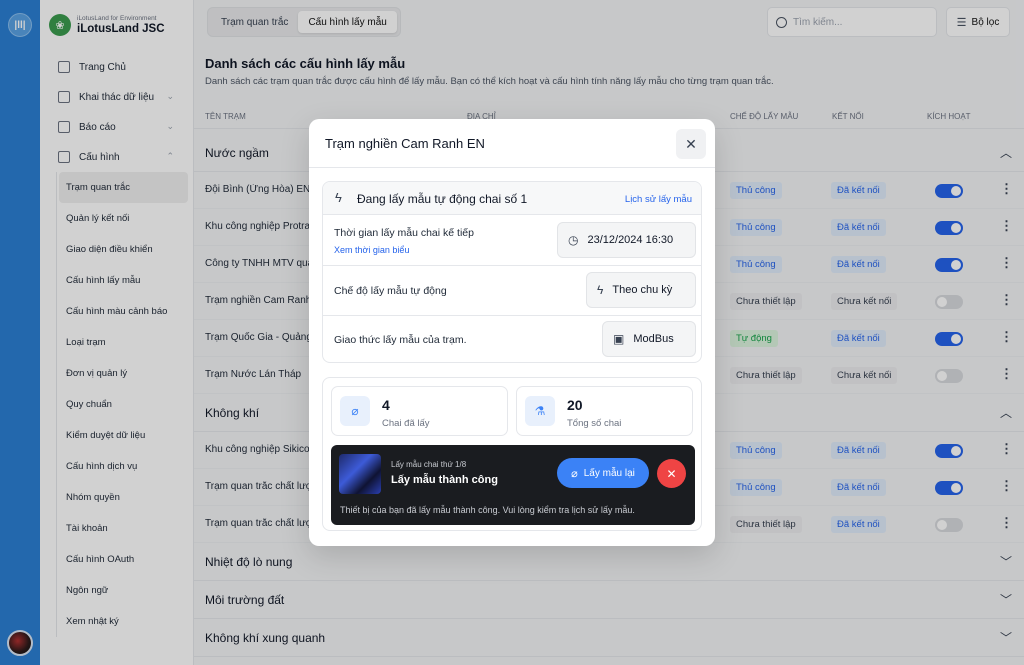 This screenshot has height=665, width=1024. I want to click on retry-sampling-button: ⌀ Lấy mẫu lại, so click(603, 473).